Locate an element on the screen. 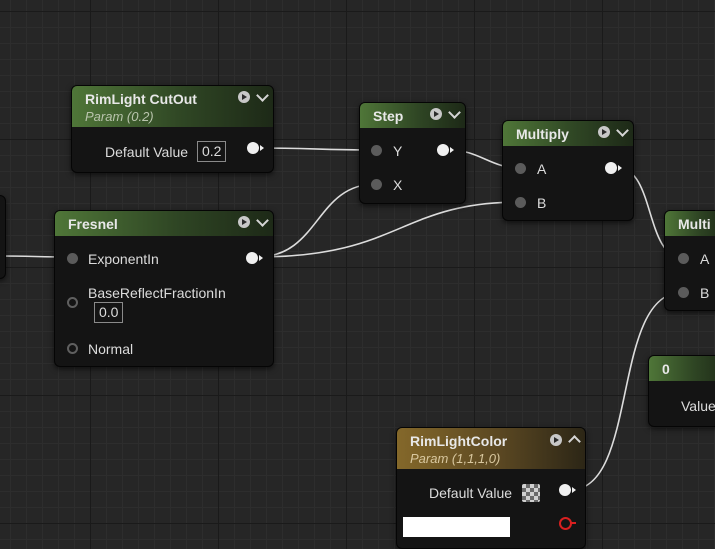 Image resolution: width=715 pixels, height=549 pixels. input-pin-normal is located at coordinates (72, 348).